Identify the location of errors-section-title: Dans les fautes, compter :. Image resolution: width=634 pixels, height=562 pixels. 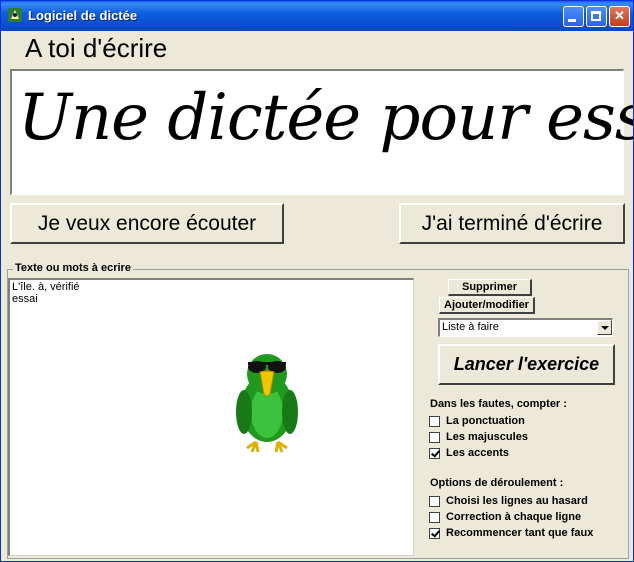
(498, 404).